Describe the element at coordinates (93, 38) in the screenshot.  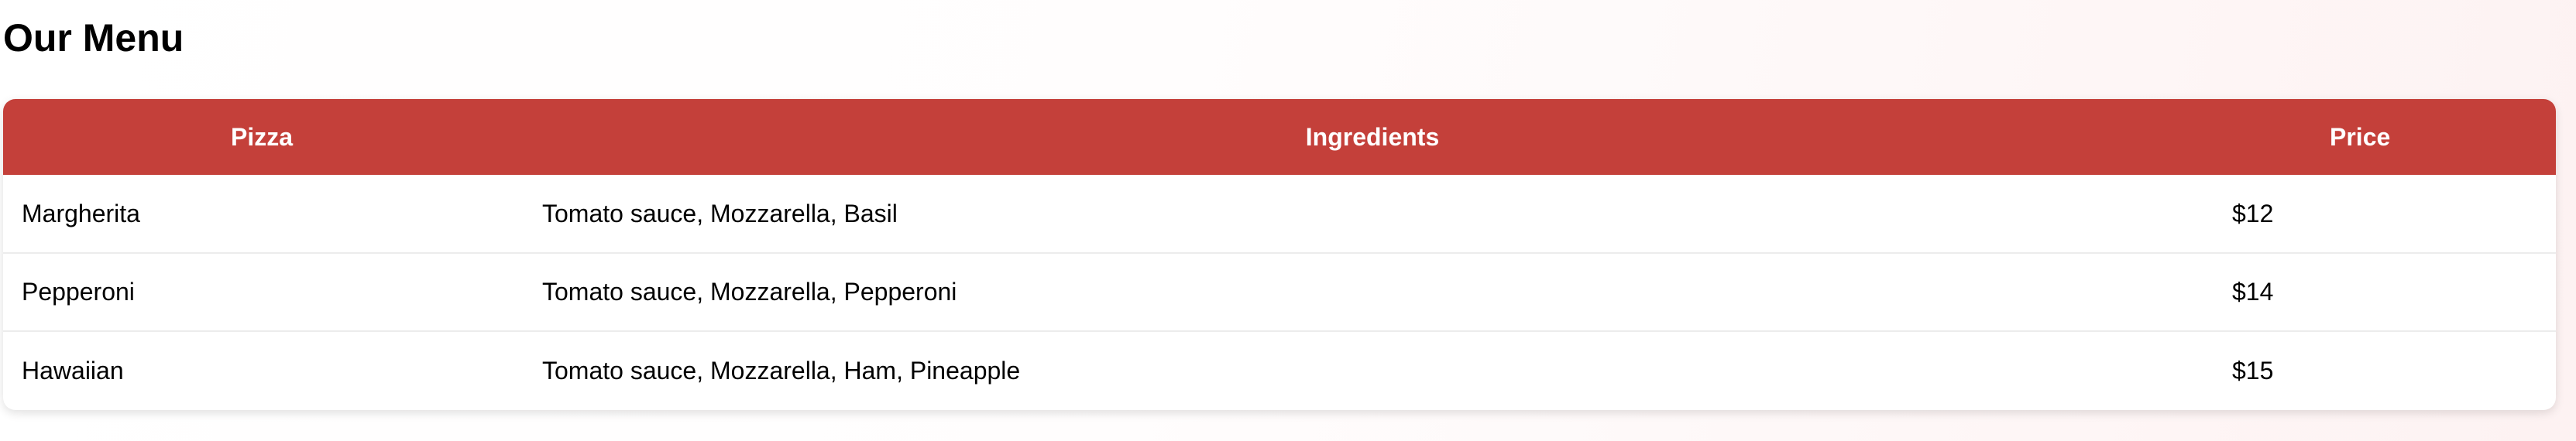
I see `page-title: Our Menu` at that location.